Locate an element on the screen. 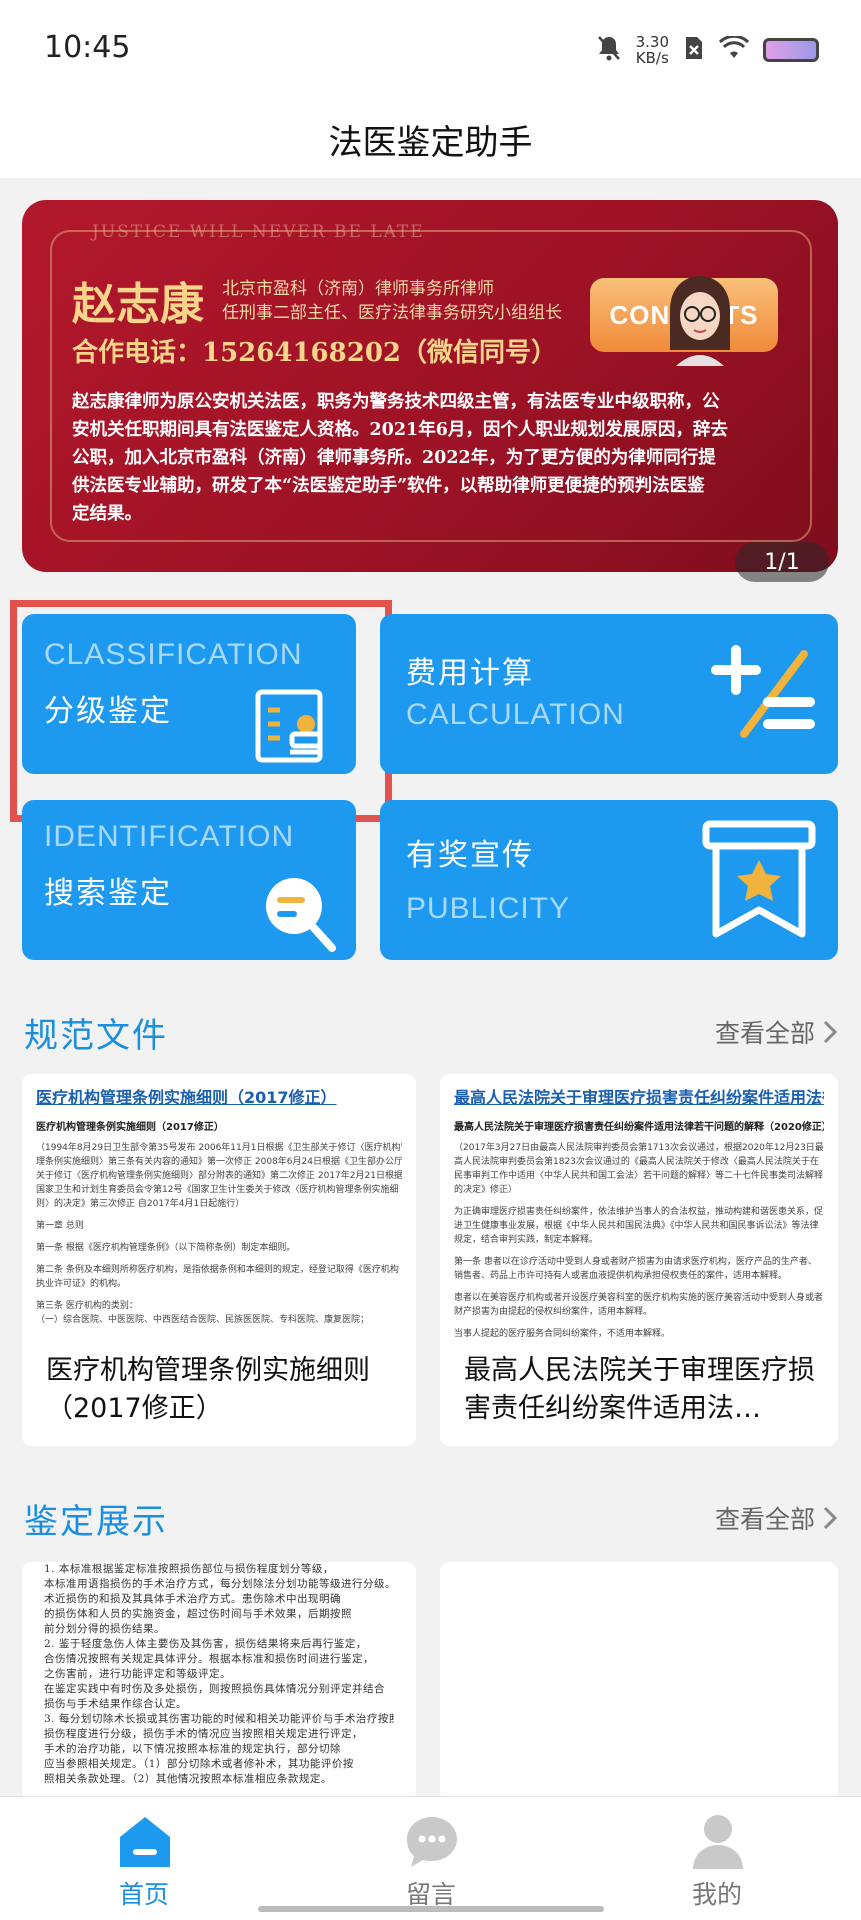 Image resolution: width=861 pixels, height=1920 pixels. title-bar: 法医鉴定助手 is located at coordinates (430, 139).